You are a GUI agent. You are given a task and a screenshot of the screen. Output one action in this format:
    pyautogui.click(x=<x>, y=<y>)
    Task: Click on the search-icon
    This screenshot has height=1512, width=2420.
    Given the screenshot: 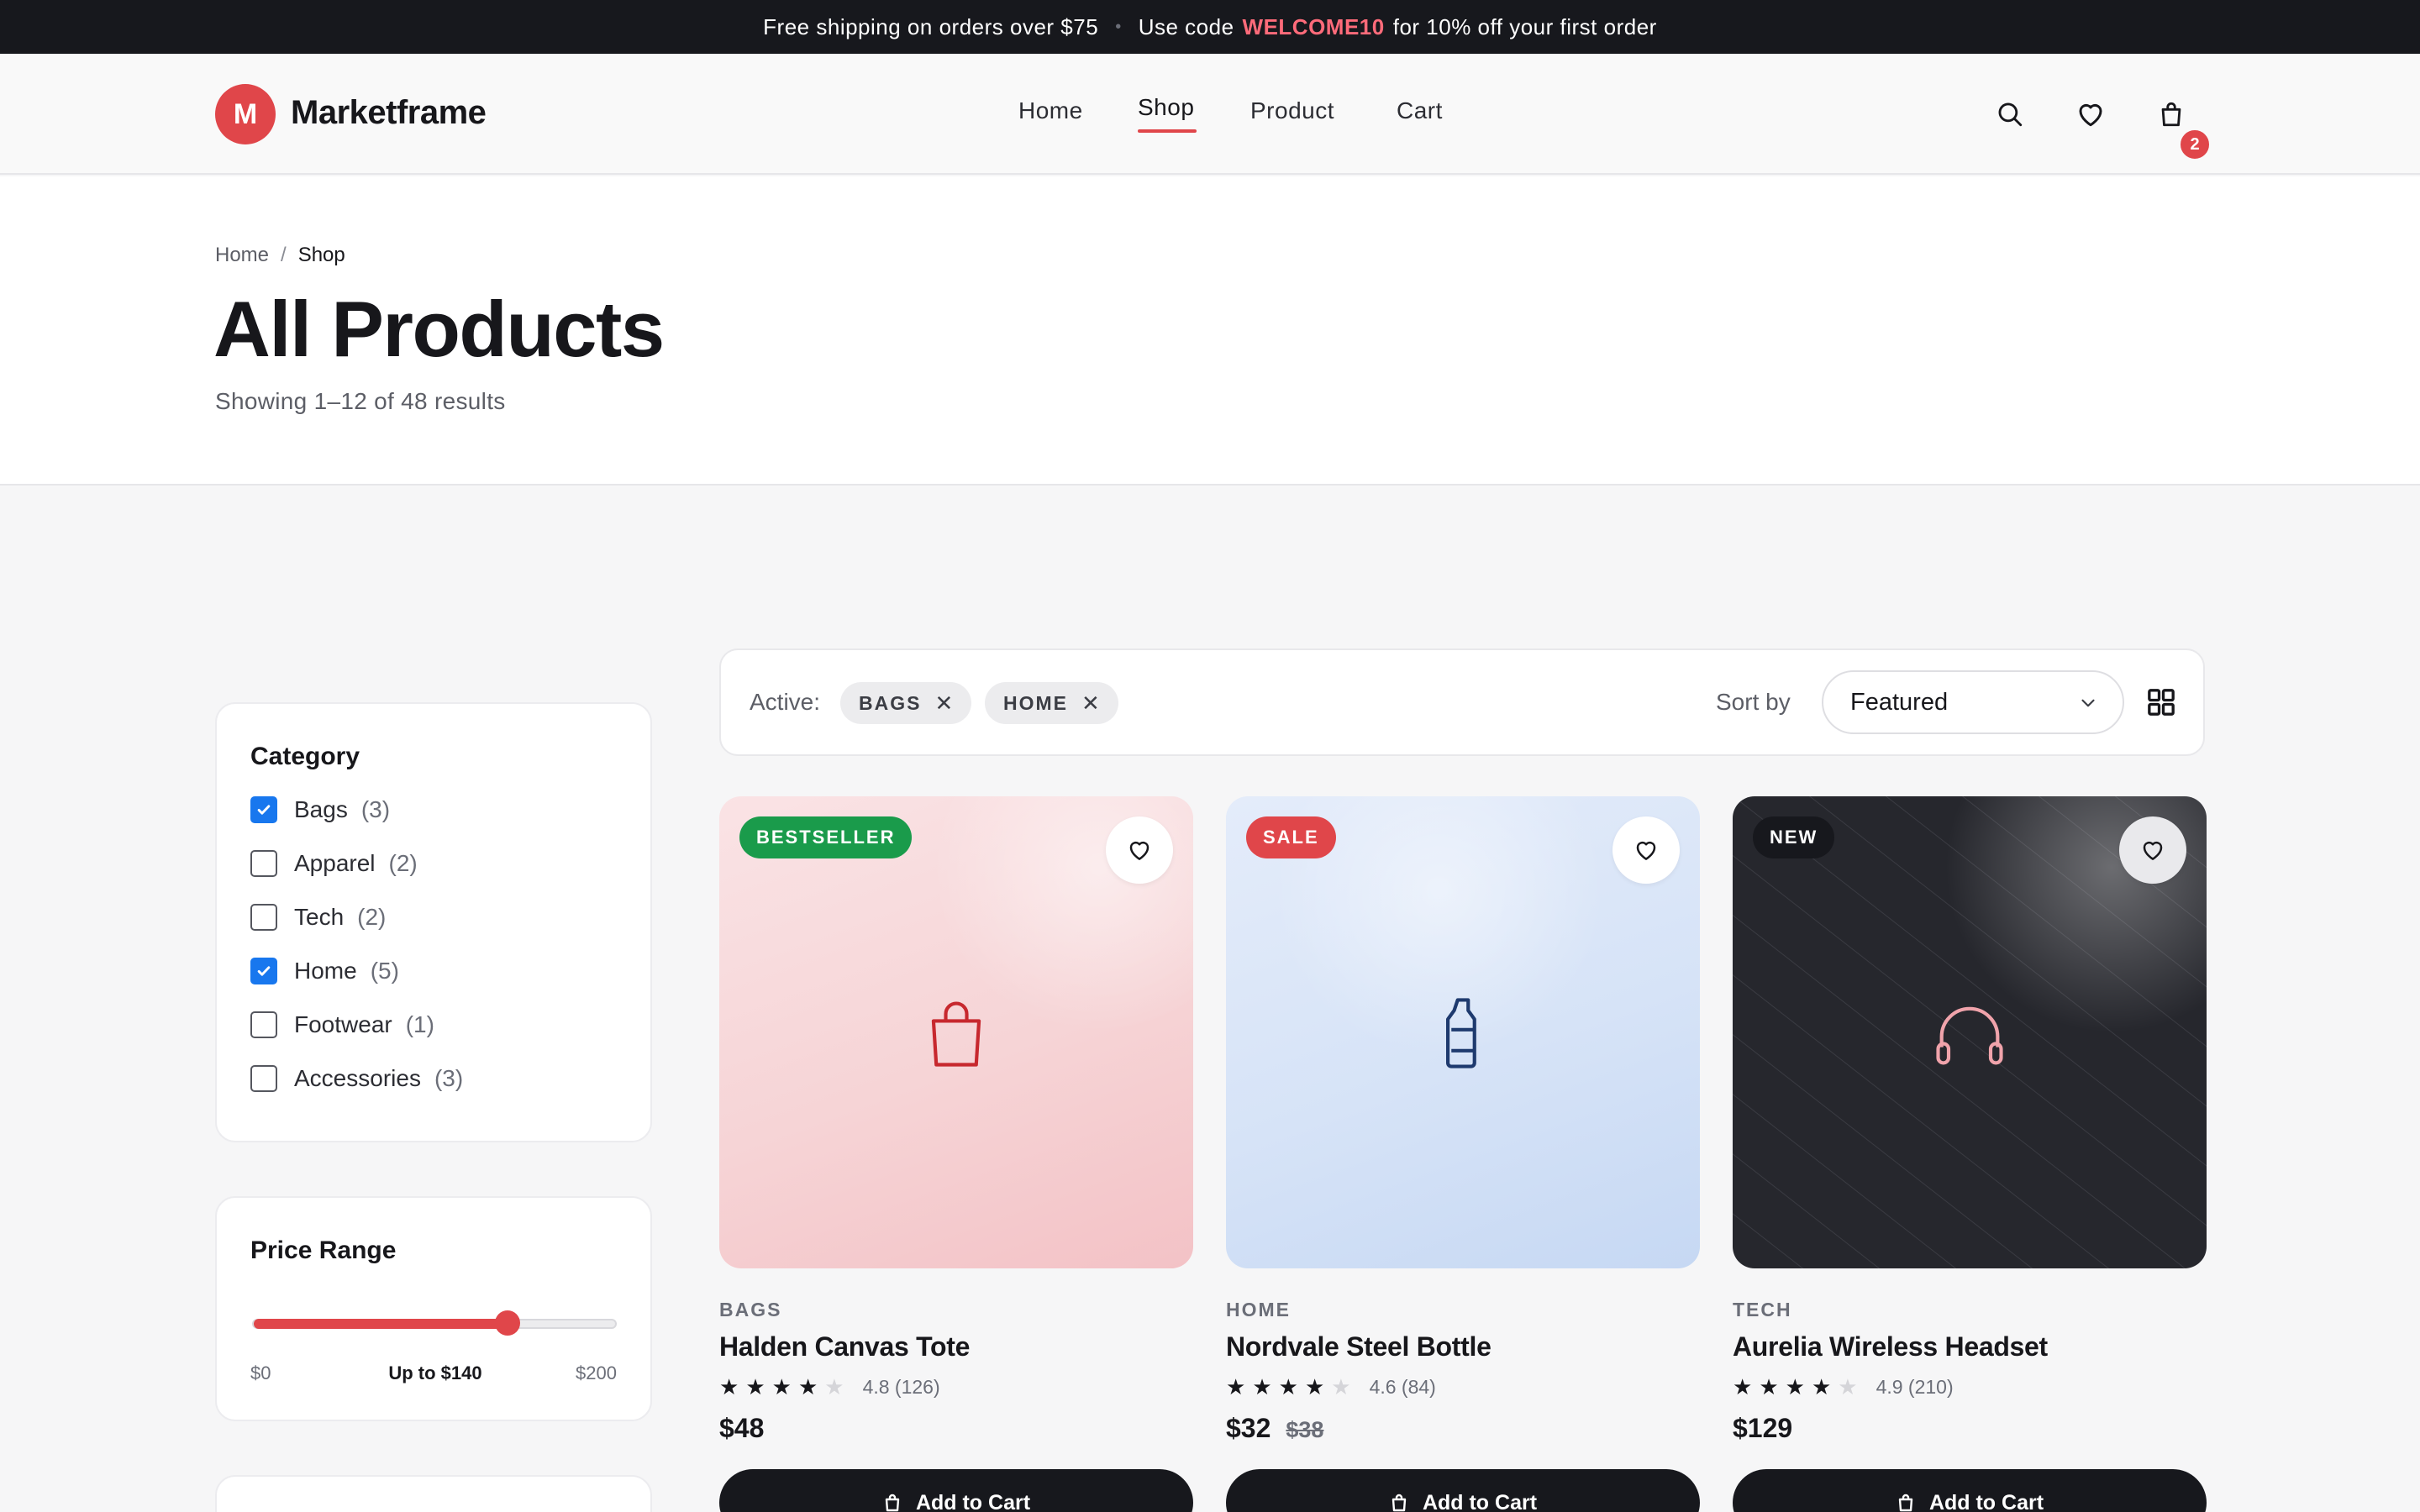 What is the action you would take?
    pyautogui.click(x=2009, y=114)
    